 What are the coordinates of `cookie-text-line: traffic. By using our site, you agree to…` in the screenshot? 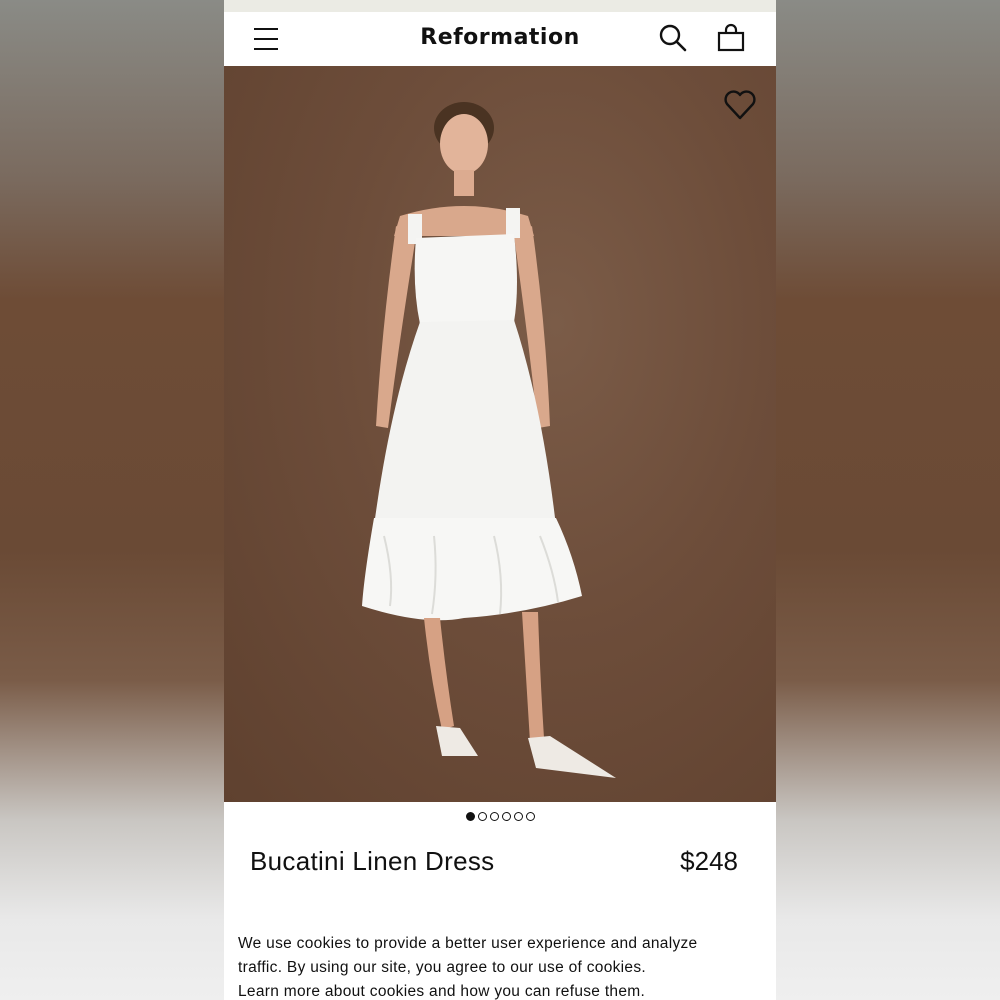 It's located at (442, 967).